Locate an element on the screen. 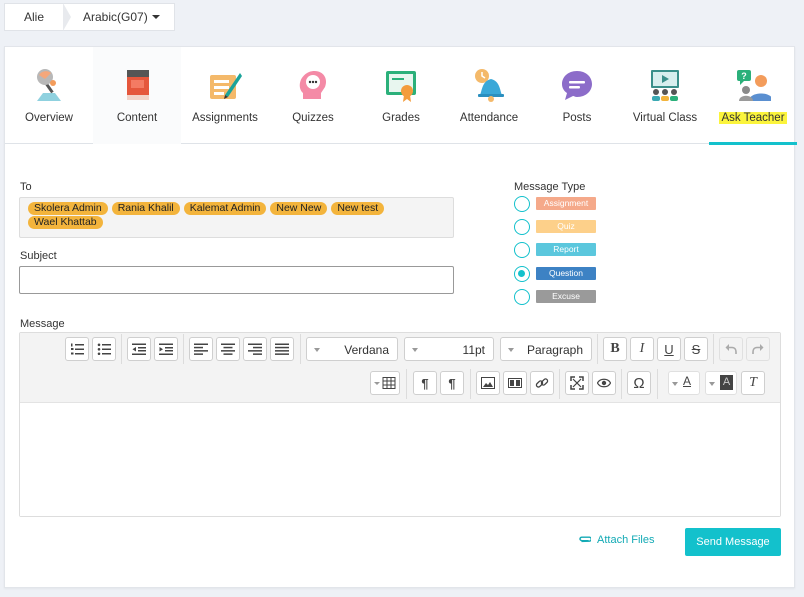 Image resolution: width=804 pixels, height=597 pixels. font-family-select: Verdana is located at coordinates (352, 349).